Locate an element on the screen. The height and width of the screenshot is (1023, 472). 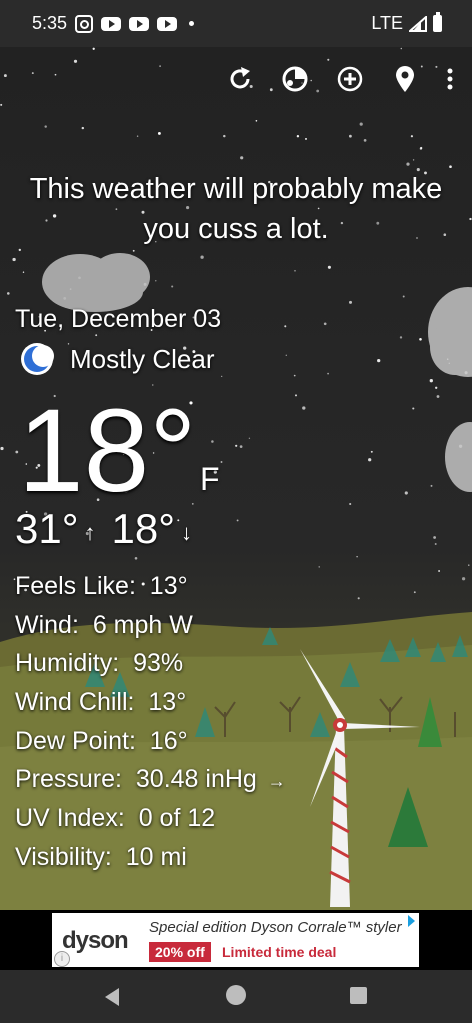
more-notifications-icon is located at coordinates (192, 23).